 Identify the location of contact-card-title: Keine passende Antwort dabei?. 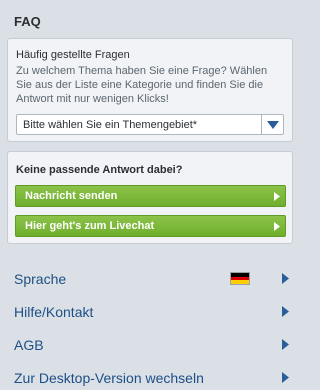
(99, 170).